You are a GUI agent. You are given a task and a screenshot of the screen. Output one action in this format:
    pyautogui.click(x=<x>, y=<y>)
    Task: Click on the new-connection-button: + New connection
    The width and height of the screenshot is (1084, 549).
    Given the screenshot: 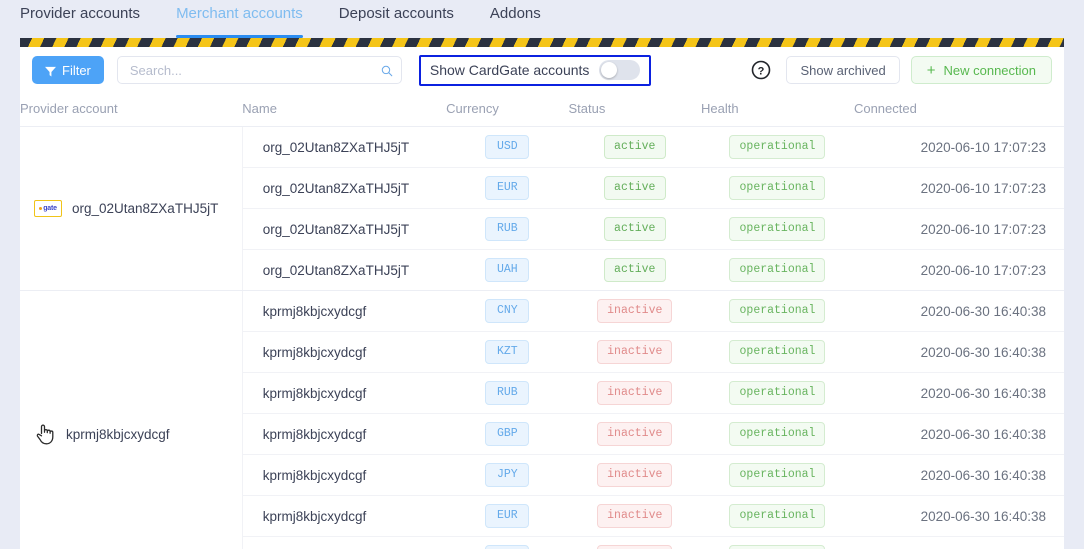 What is the action you would take?
    pyautogui.click(x=981, y=70)
    